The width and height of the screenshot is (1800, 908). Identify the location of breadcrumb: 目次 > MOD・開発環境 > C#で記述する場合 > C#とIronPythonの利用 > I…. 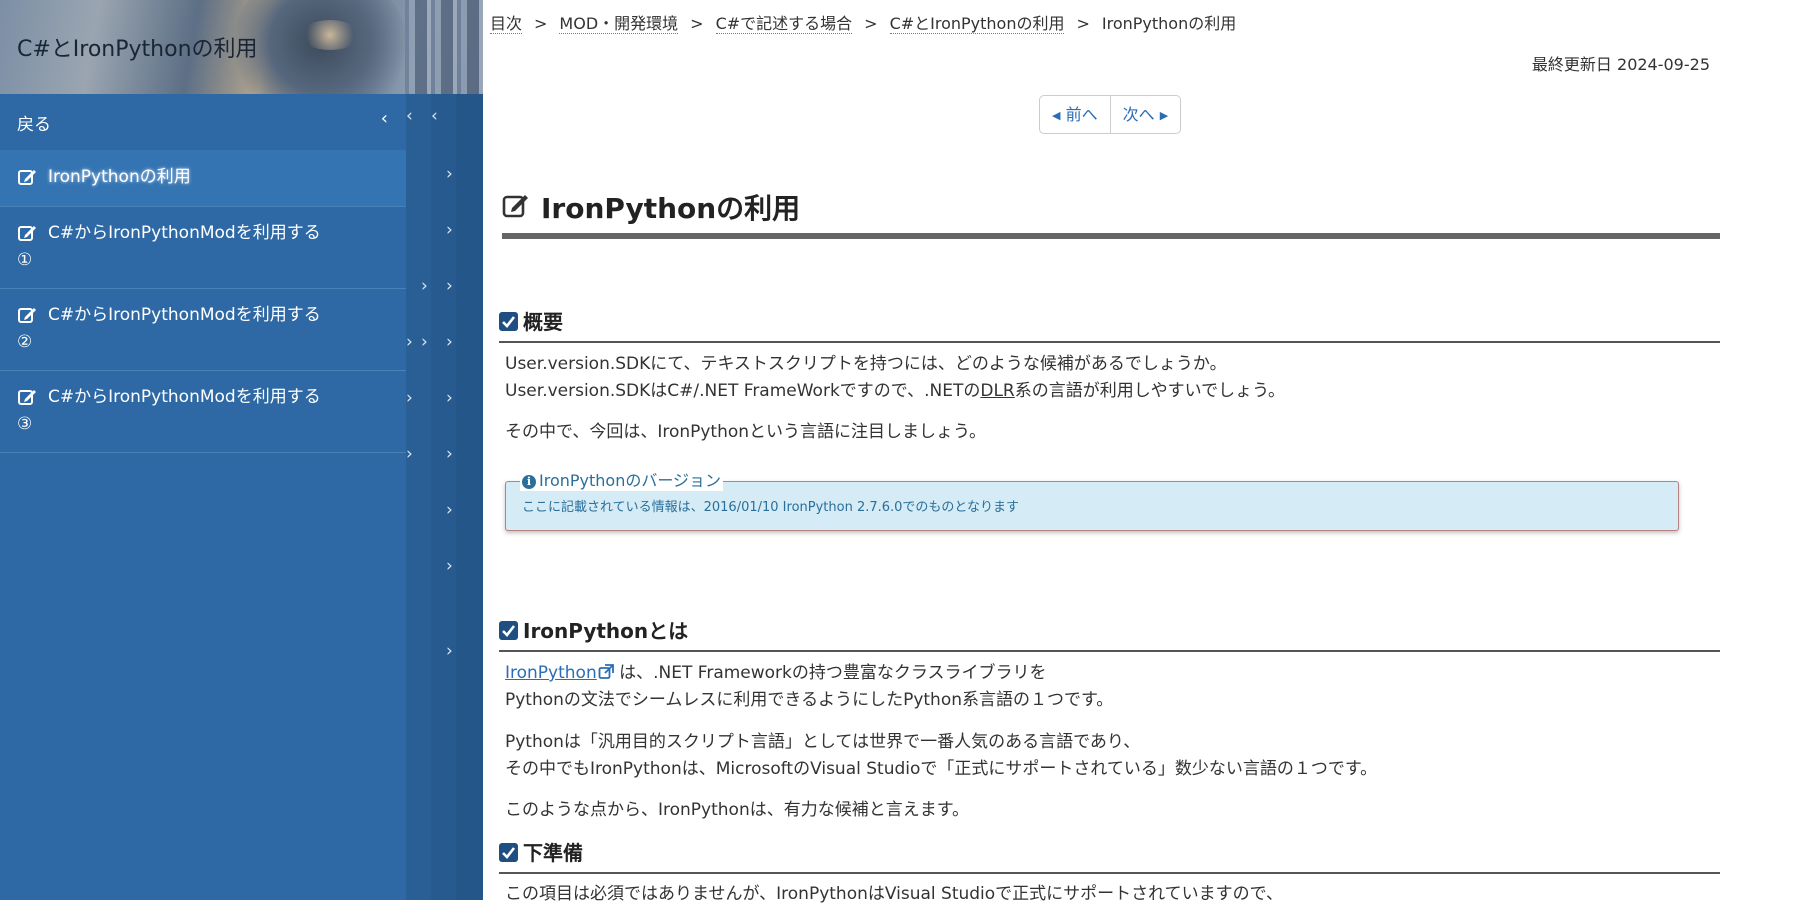
(863, 22).